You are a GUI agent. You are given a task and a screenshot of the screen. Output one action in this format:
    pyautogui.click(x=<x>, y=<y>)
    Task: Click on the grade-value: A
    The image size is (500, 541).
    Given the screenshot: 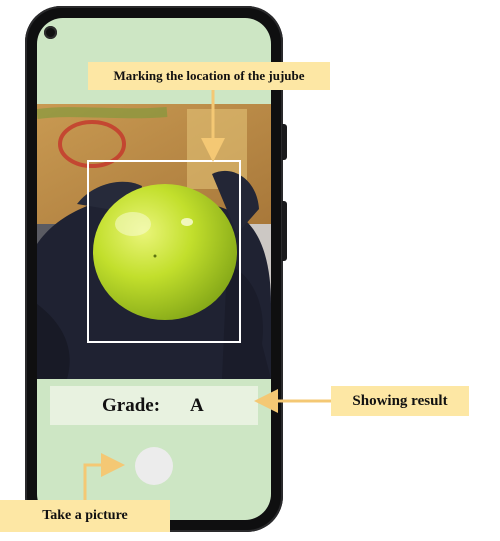 What is the action you would take?
    pyautogui.click(x=197, y=405)
    